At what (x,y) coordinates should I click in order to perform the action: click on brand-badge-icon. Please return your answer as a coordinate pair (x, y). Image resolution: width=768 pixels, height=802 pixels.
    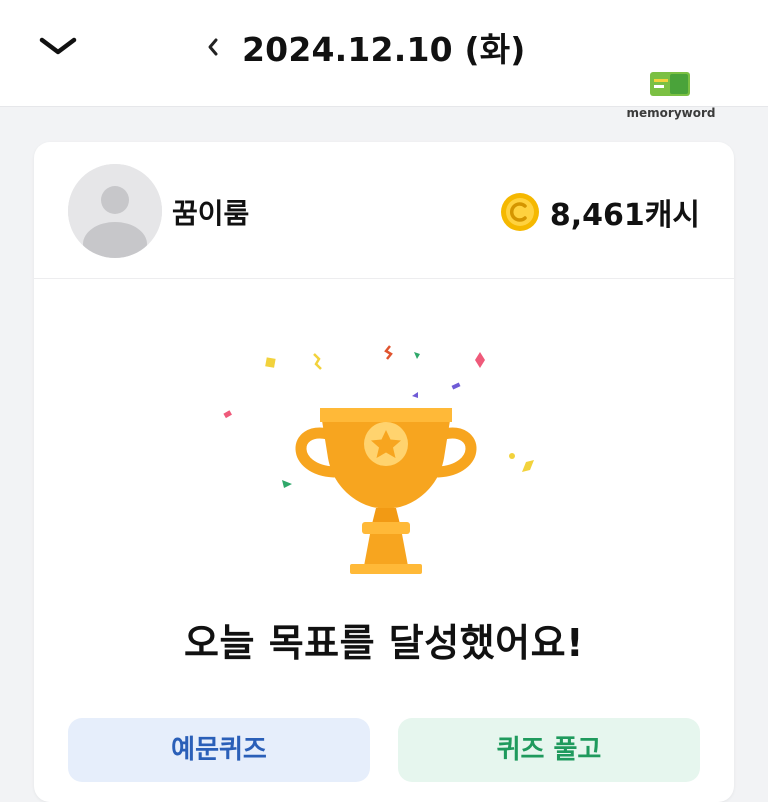
    Looking at the image, I should click on (670, 84).